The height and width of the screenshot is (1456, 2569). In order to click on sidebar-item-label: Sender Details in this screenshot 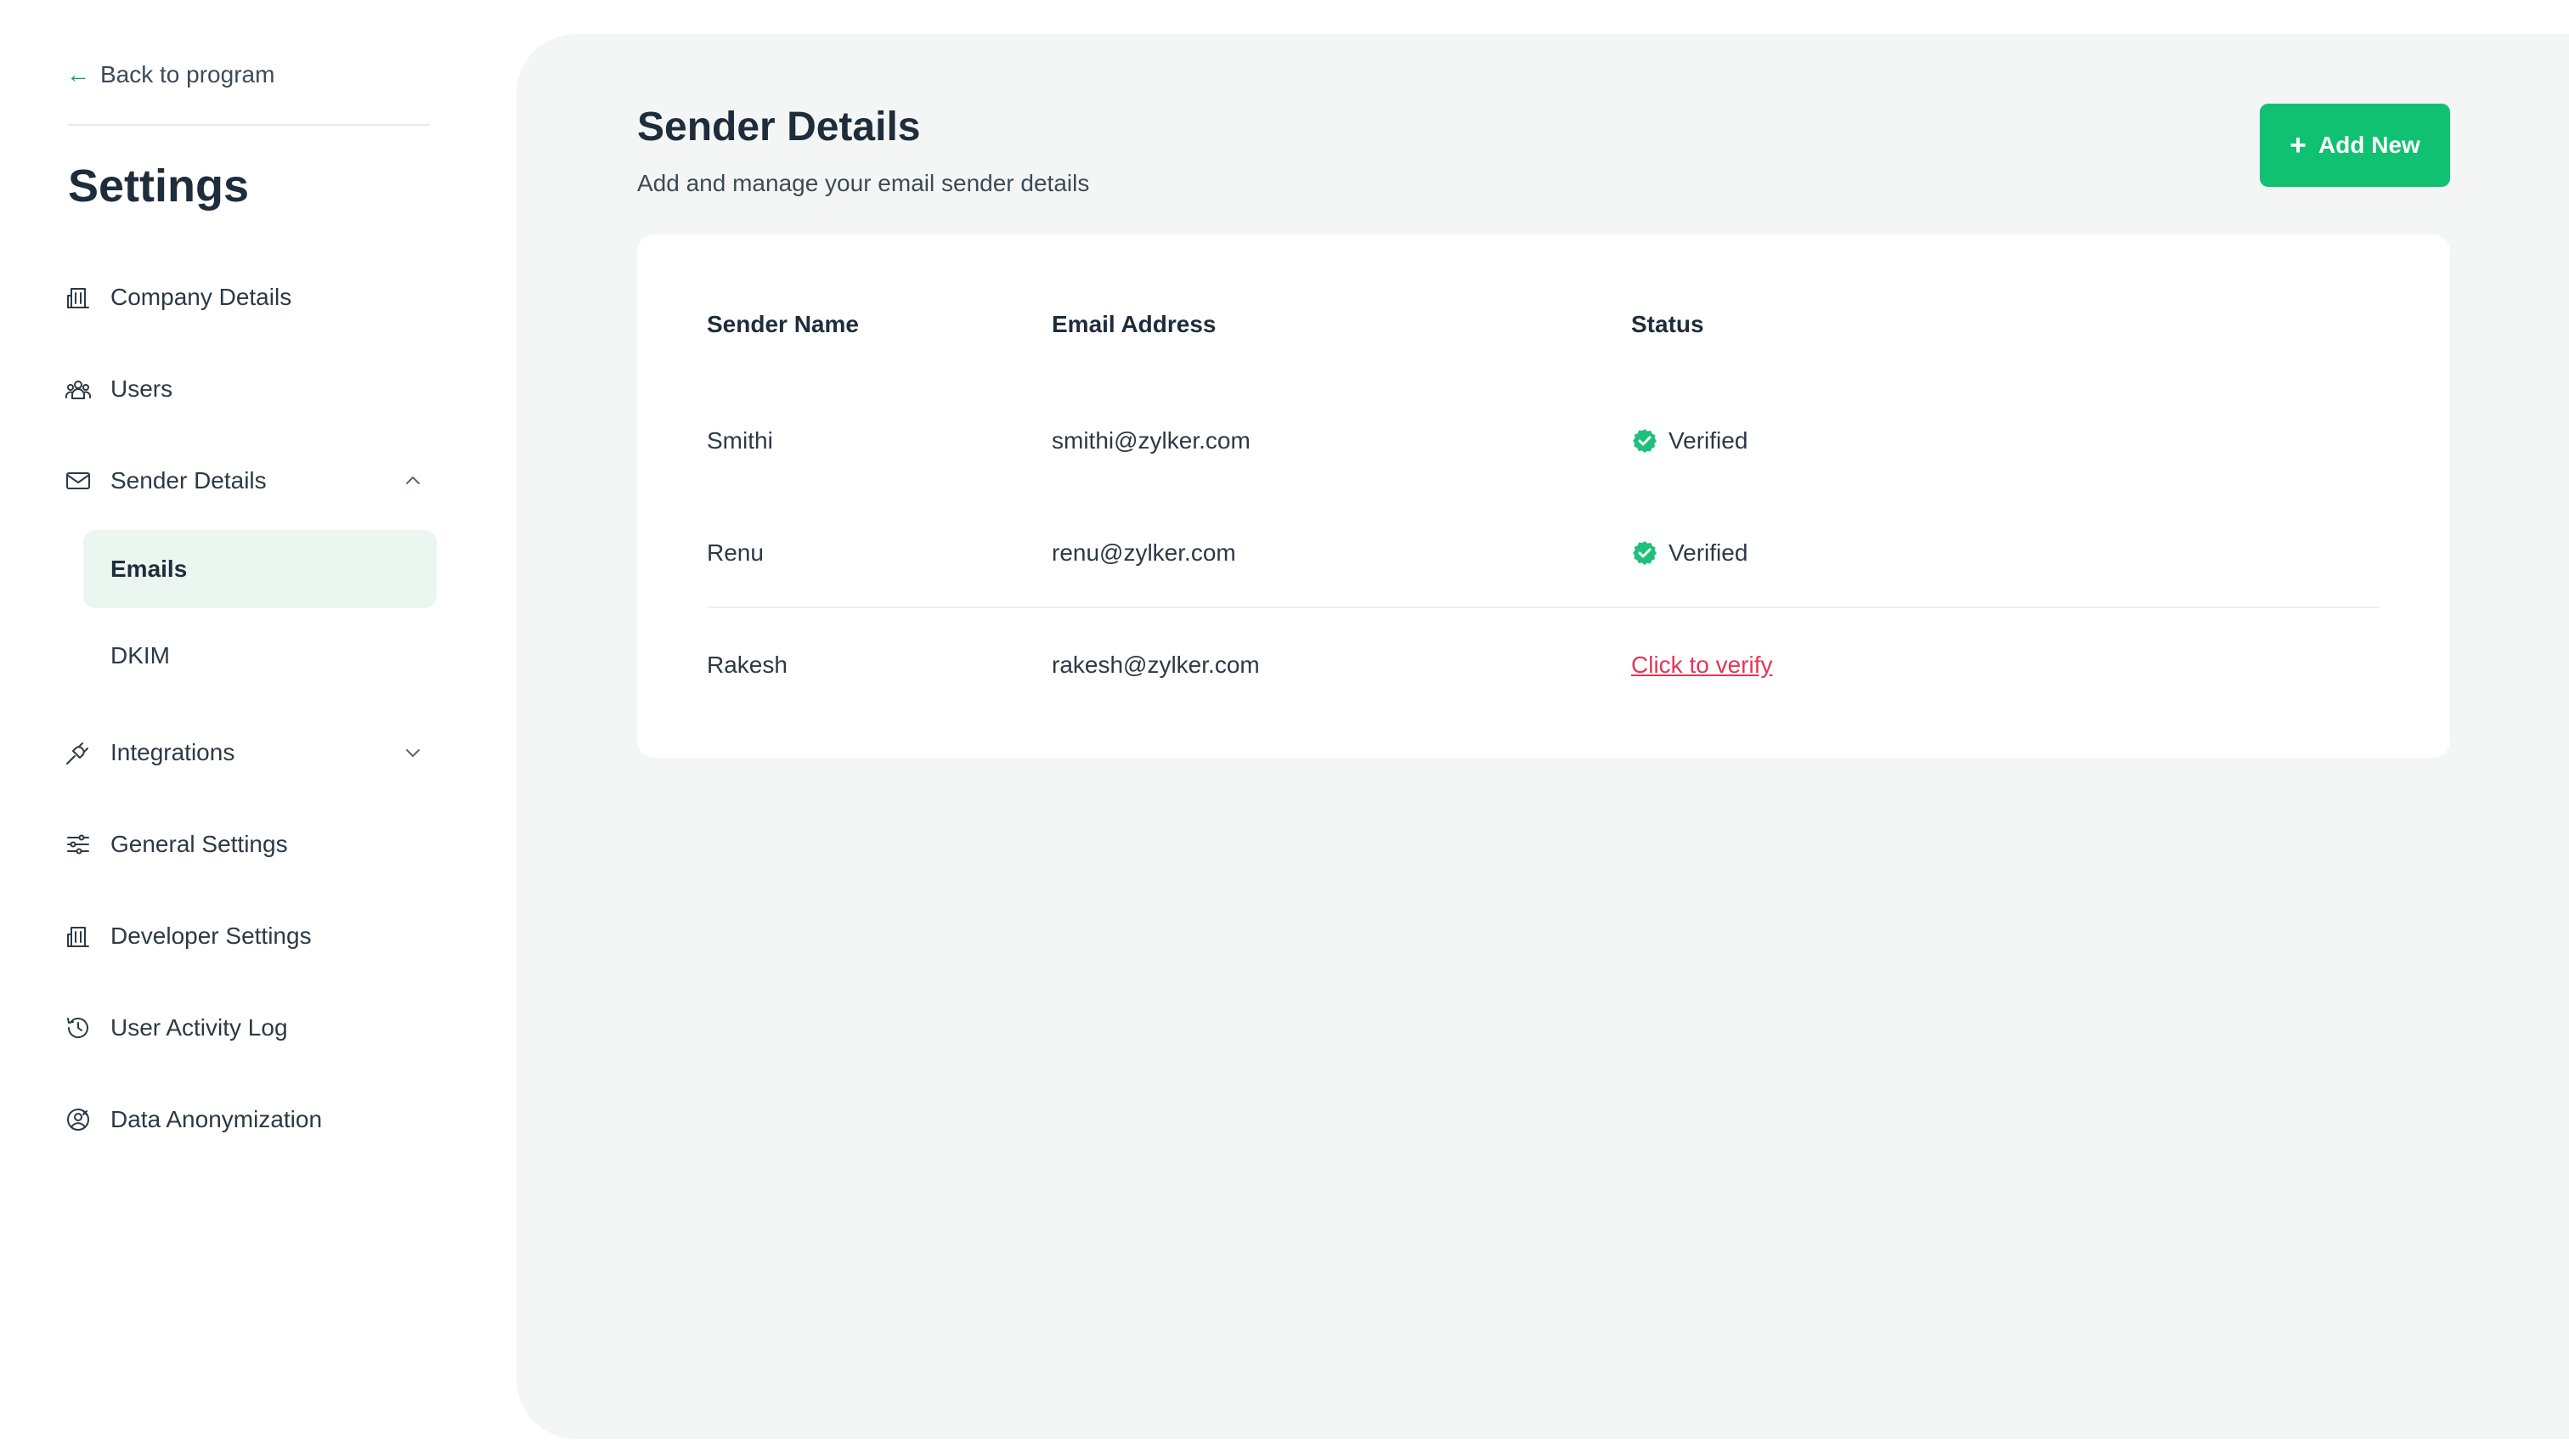, I will do `click(189, 481)`.